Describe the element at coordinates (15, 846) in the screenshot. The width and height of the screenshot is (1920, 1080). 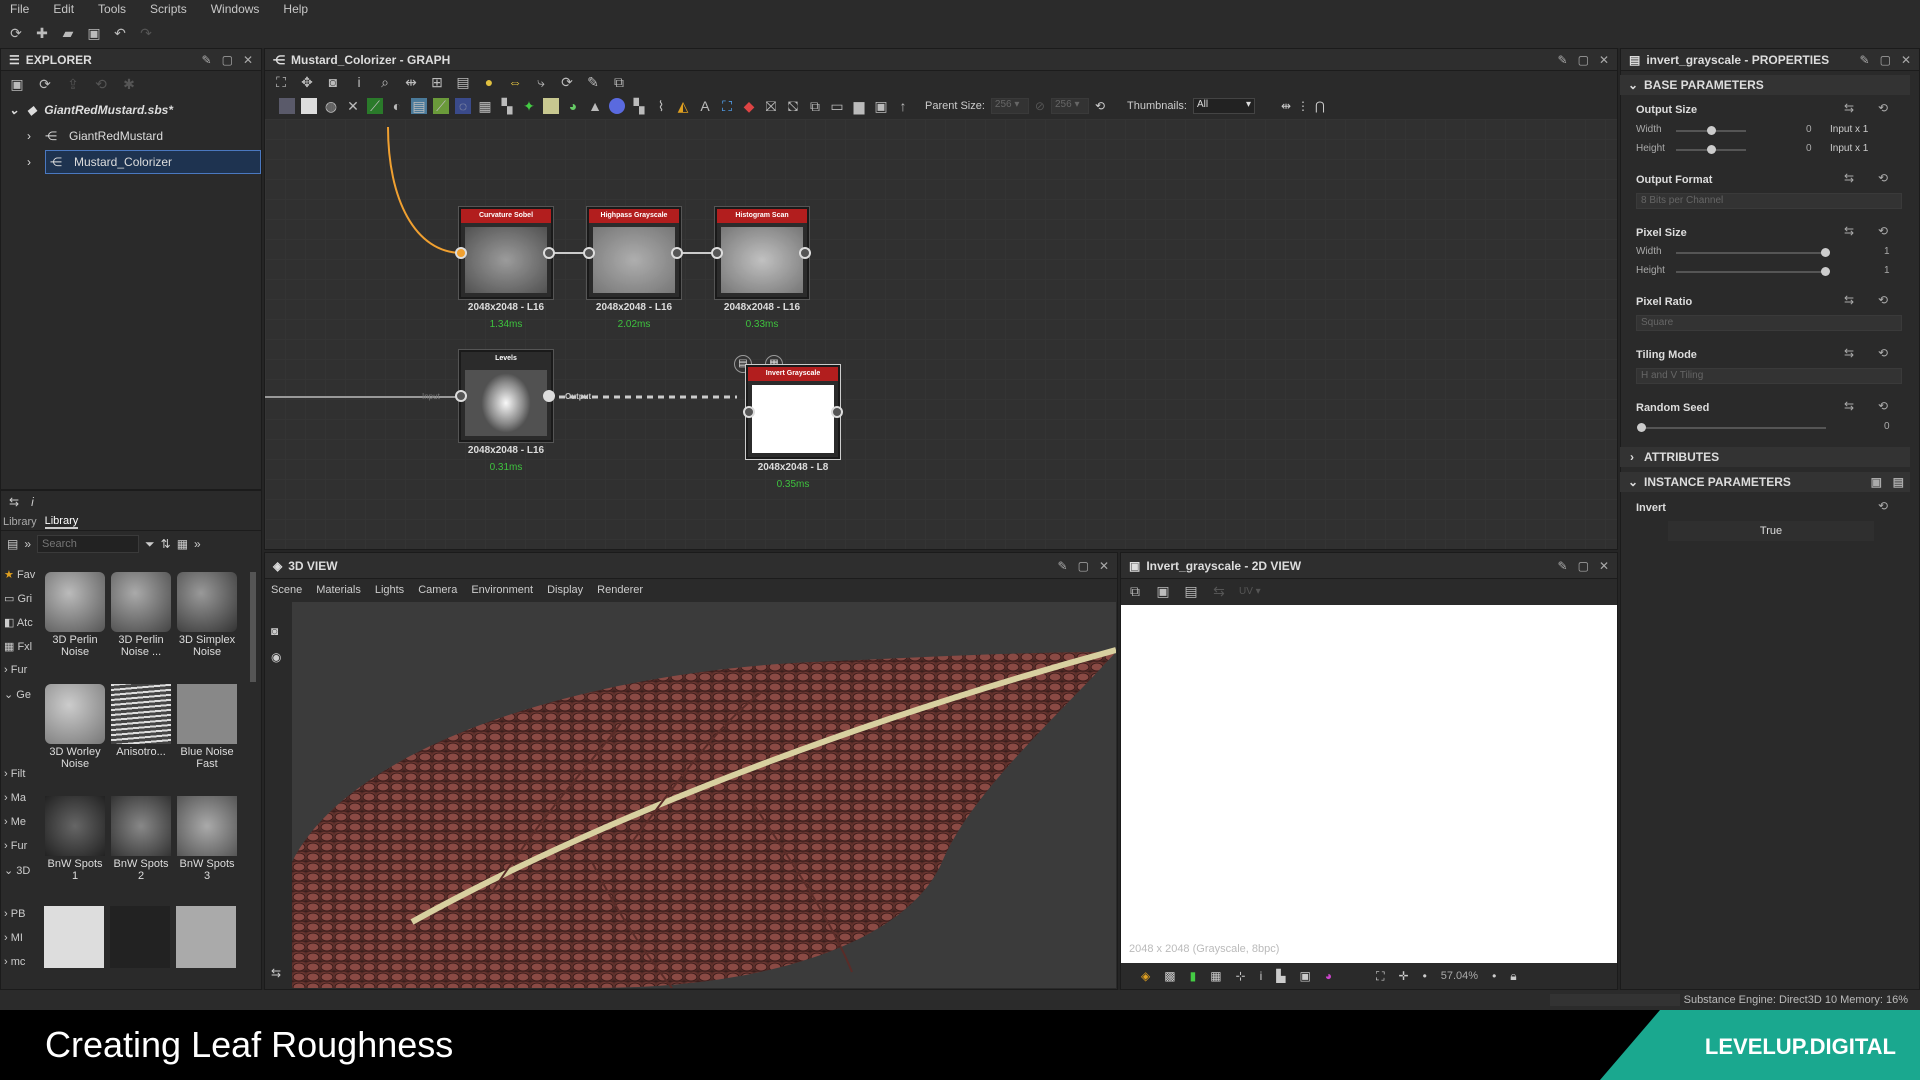
I see `category-fur2: › Fur` at that location.